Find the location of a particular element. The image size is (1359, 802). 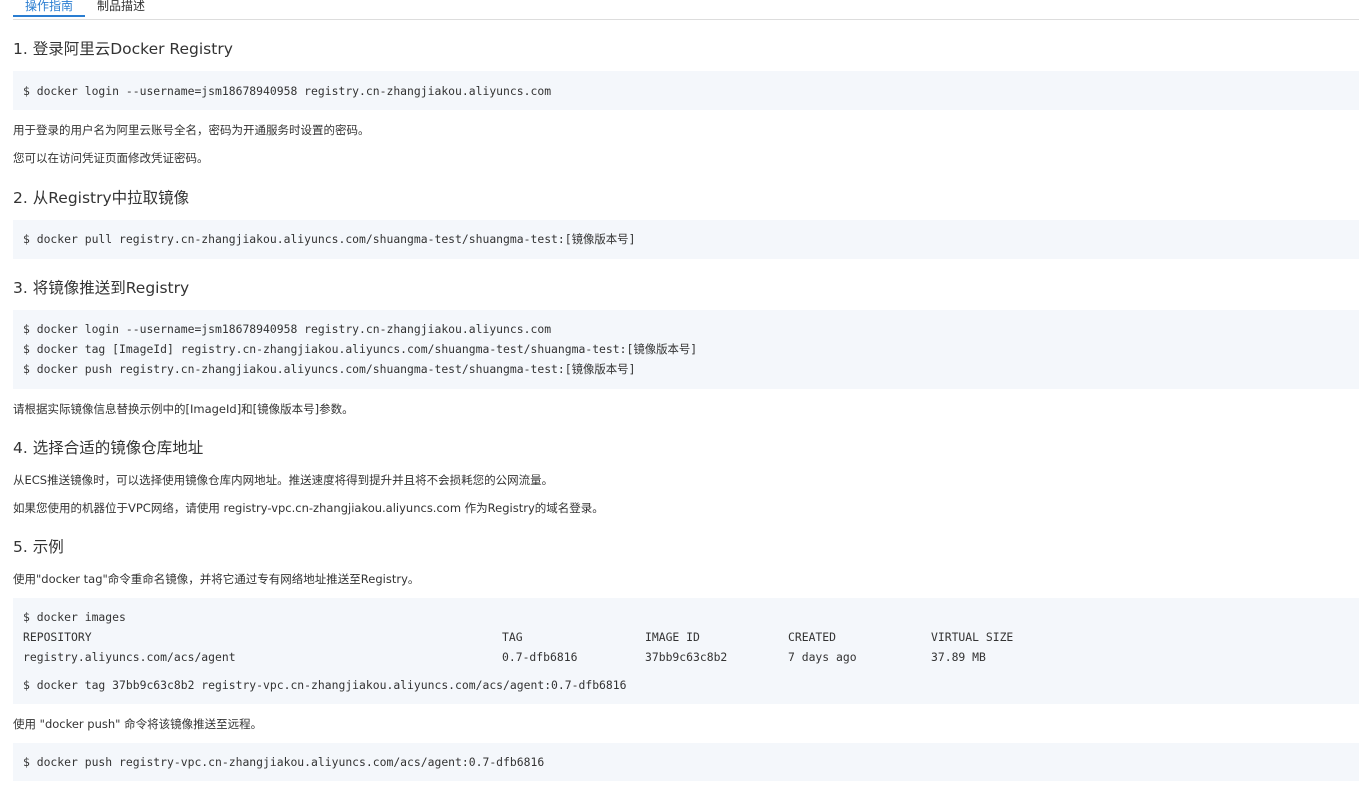

tab-guide: 操作指南 is located at coordinates (49, 8).